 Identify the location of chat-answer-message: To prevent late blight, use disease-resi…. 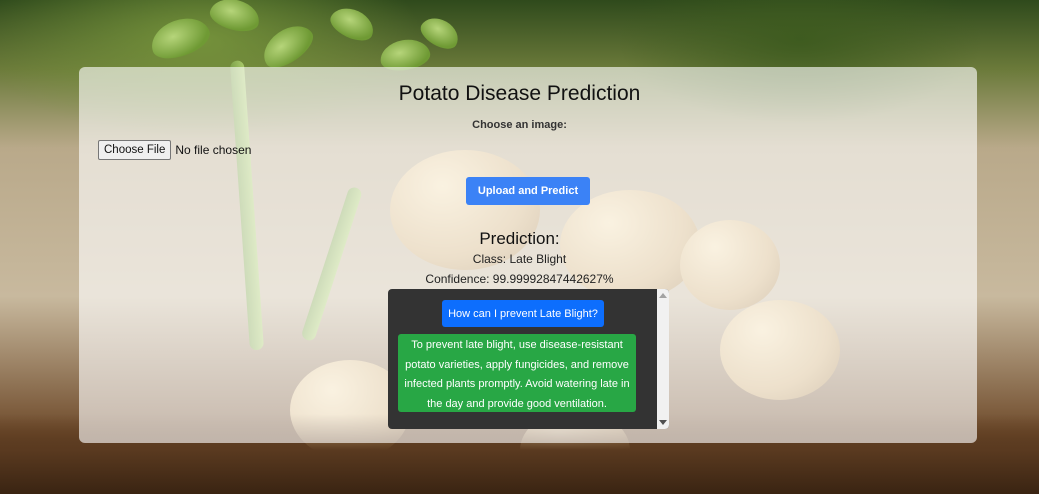
(517, 373).